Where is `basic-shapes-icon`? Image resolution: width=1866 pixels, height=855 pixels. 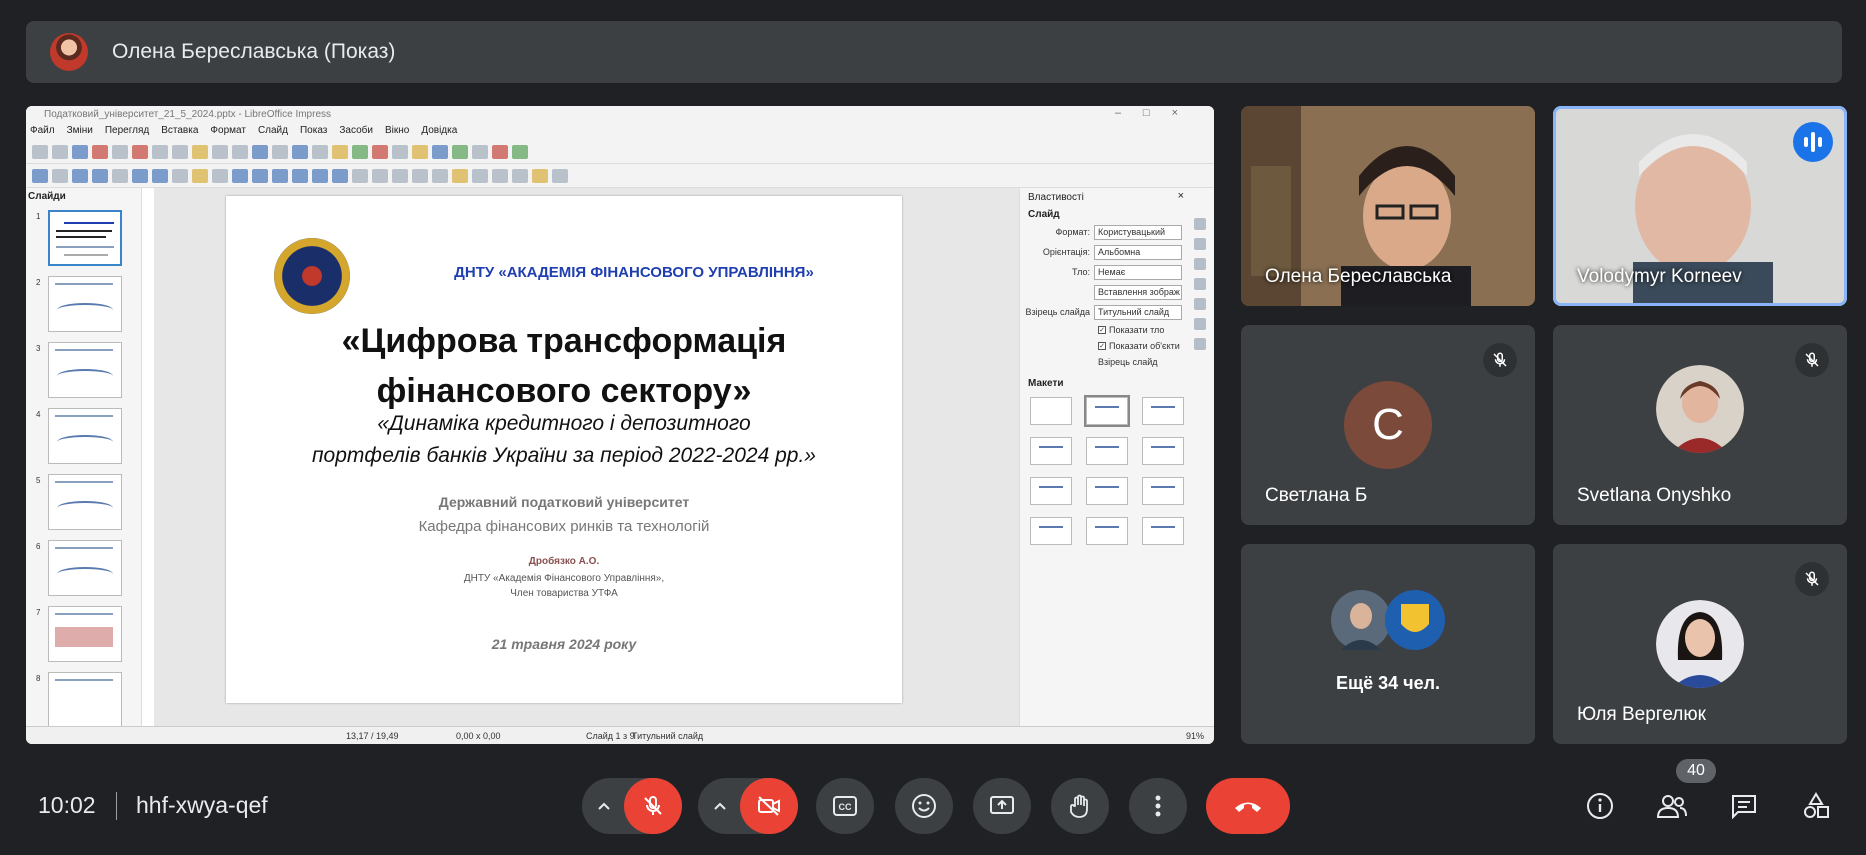 basic-shapes-icon is located at coordinates (240, 175).